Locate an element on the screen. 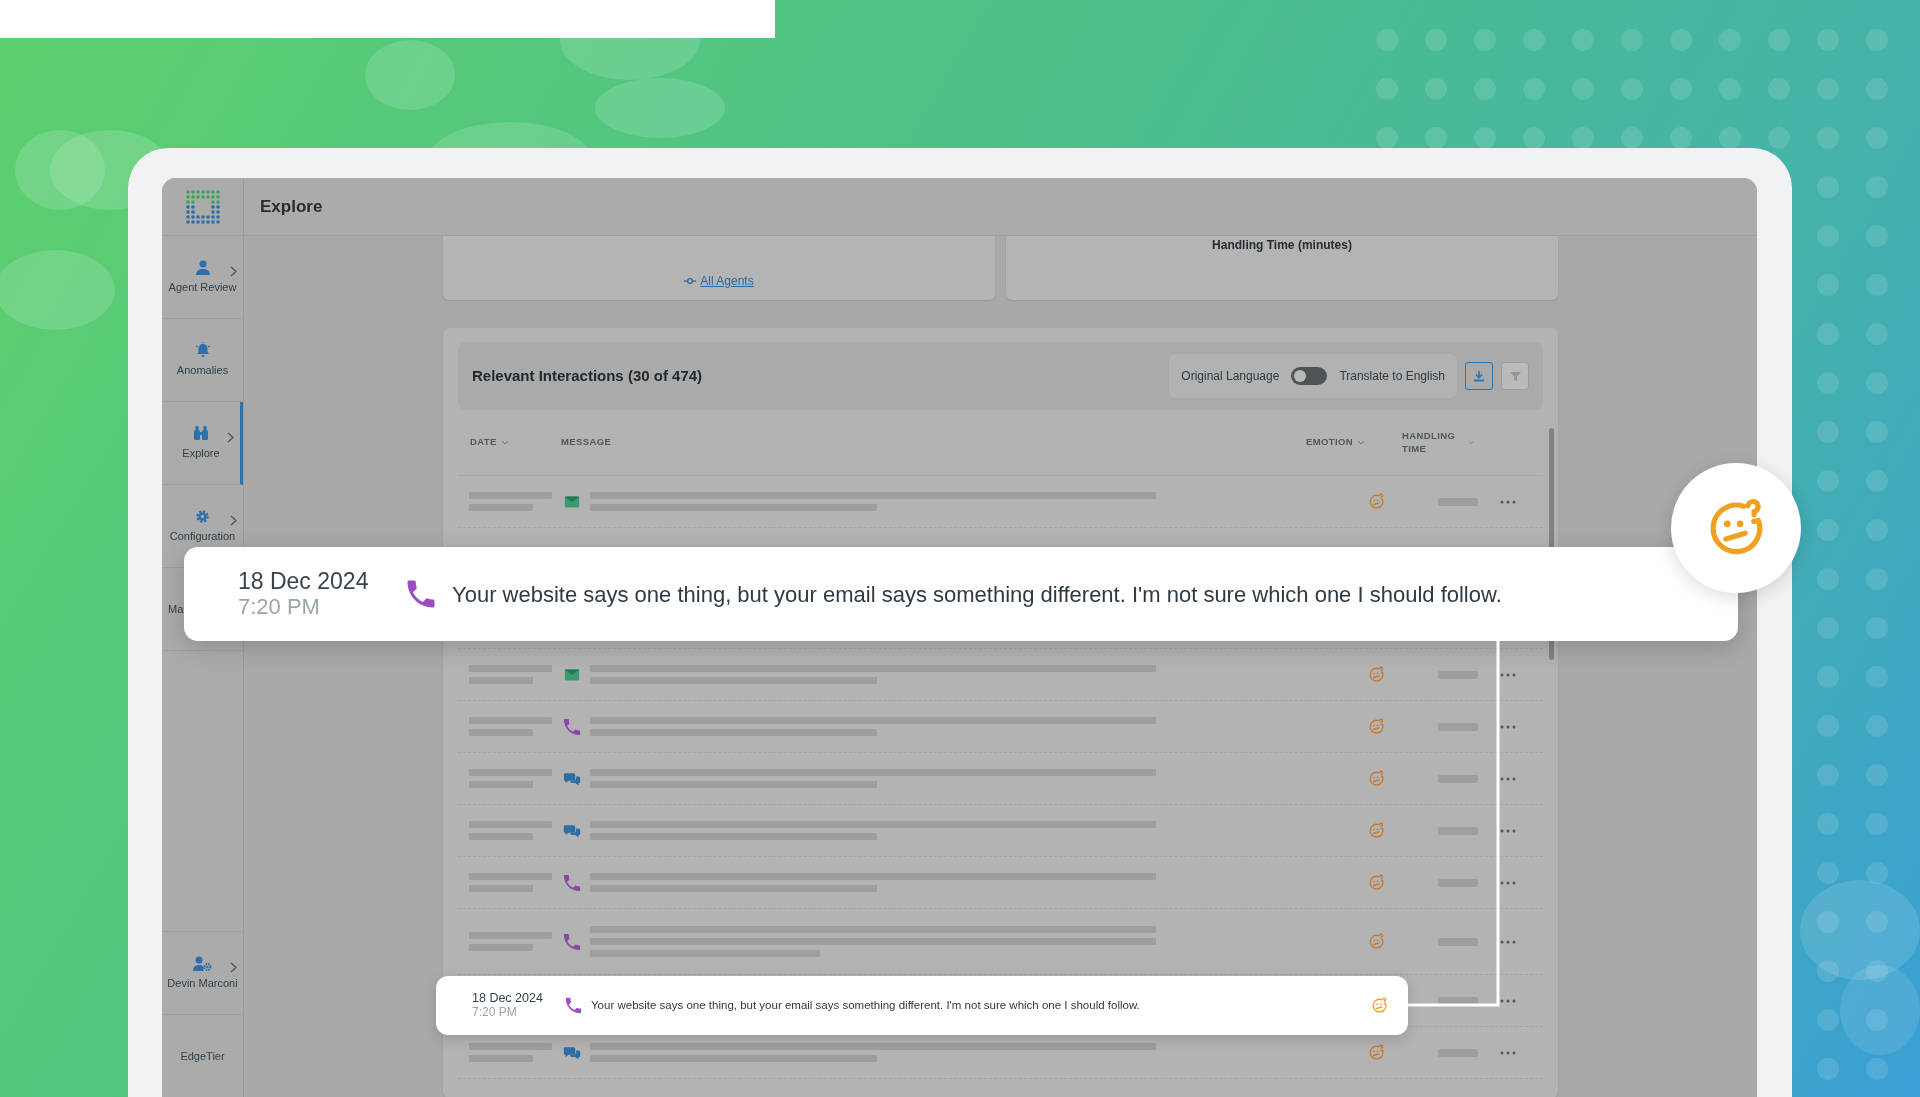  filter-icon is located at coordinates (1515, 376).